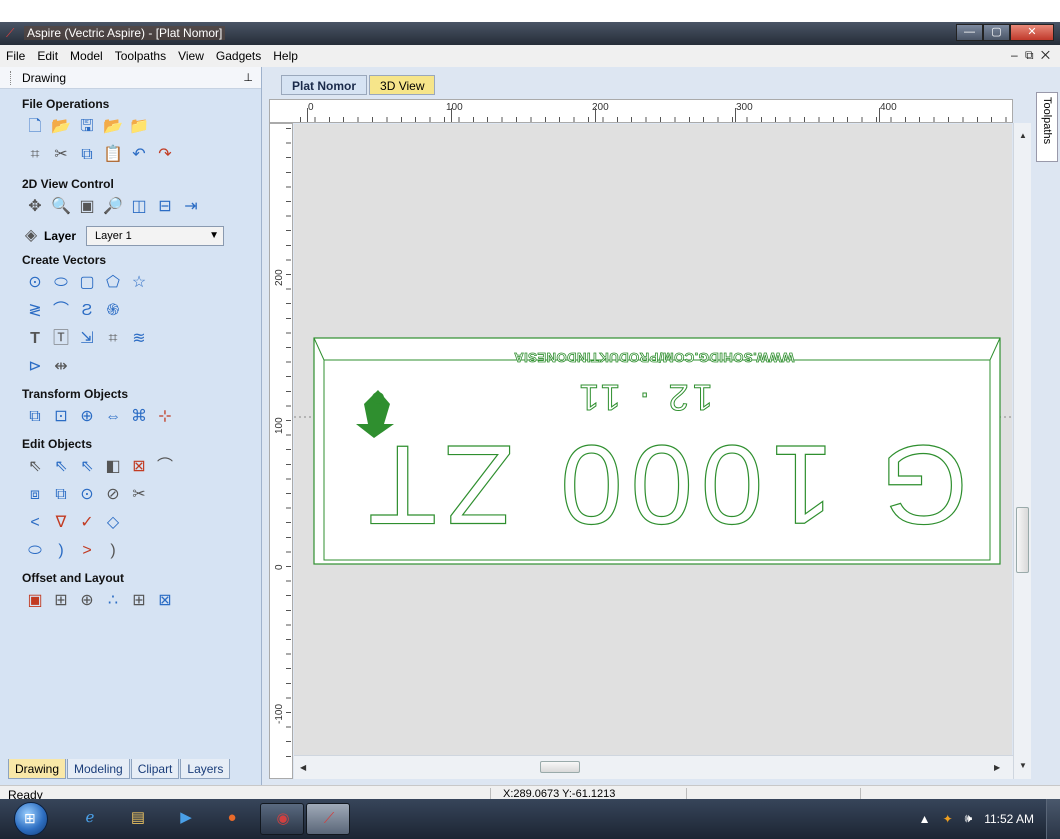 This screenshot has height=839, width=1060. I want to click on group-icon: ⊹, so click(165, 417).